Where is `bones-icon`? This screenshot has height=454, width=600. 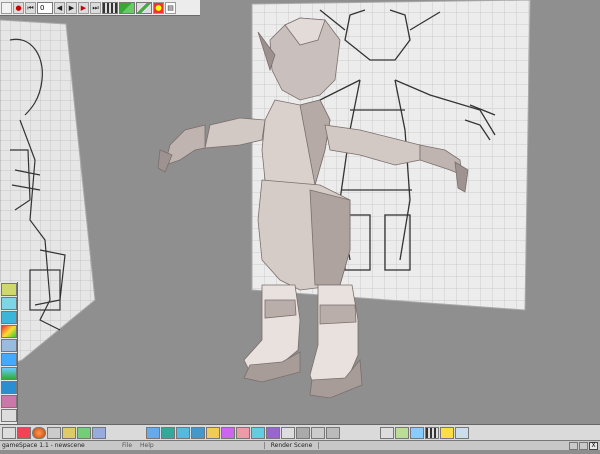 bones-icon is located at coordinates (144, 7).